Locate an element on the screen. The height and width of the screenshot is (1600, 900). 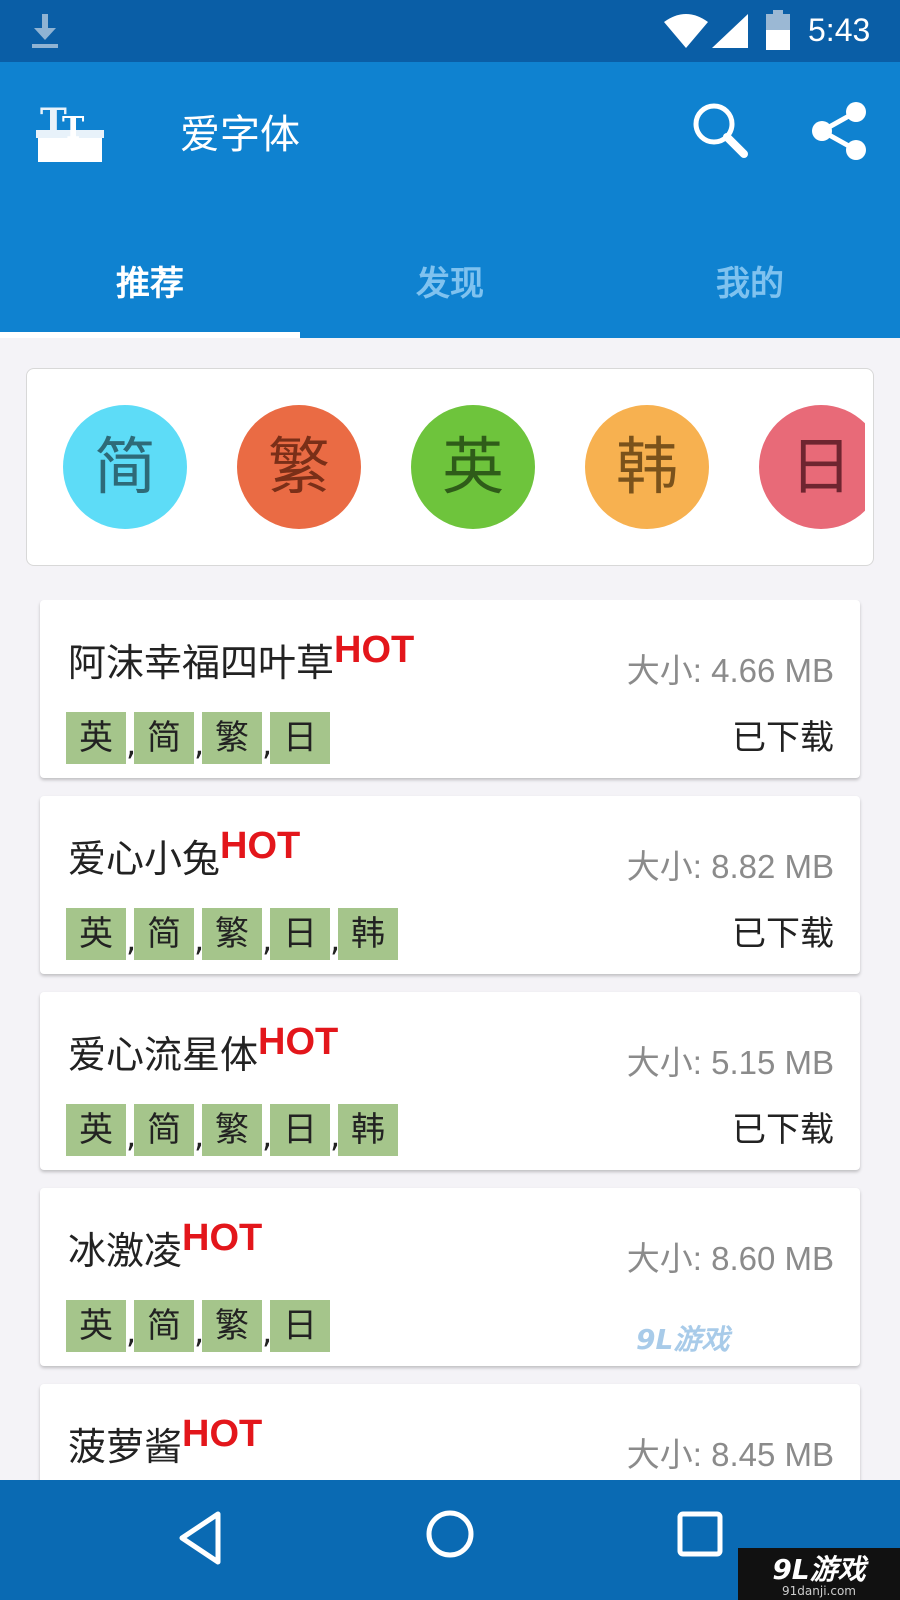
app-title: 爱字体 is located at coordinates (240, 135).